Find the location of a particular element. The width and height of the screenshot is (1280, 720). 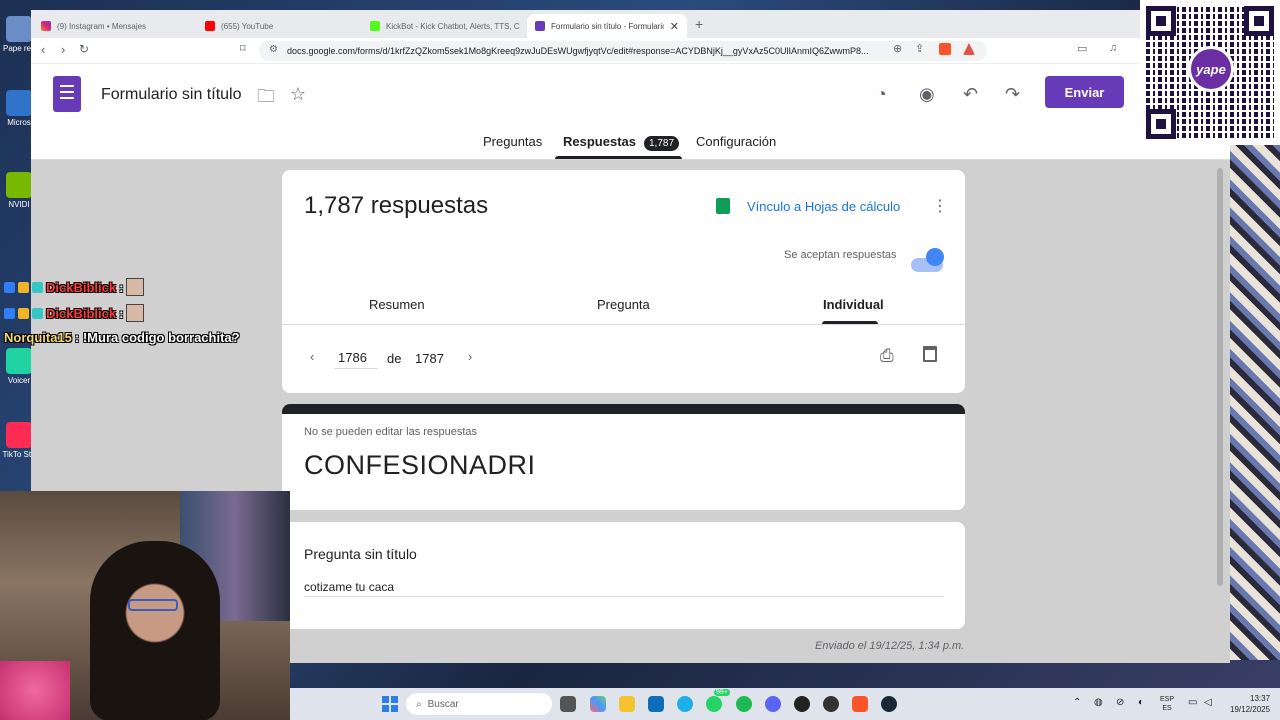

spotify-icon is located at coordinates (744, 704).